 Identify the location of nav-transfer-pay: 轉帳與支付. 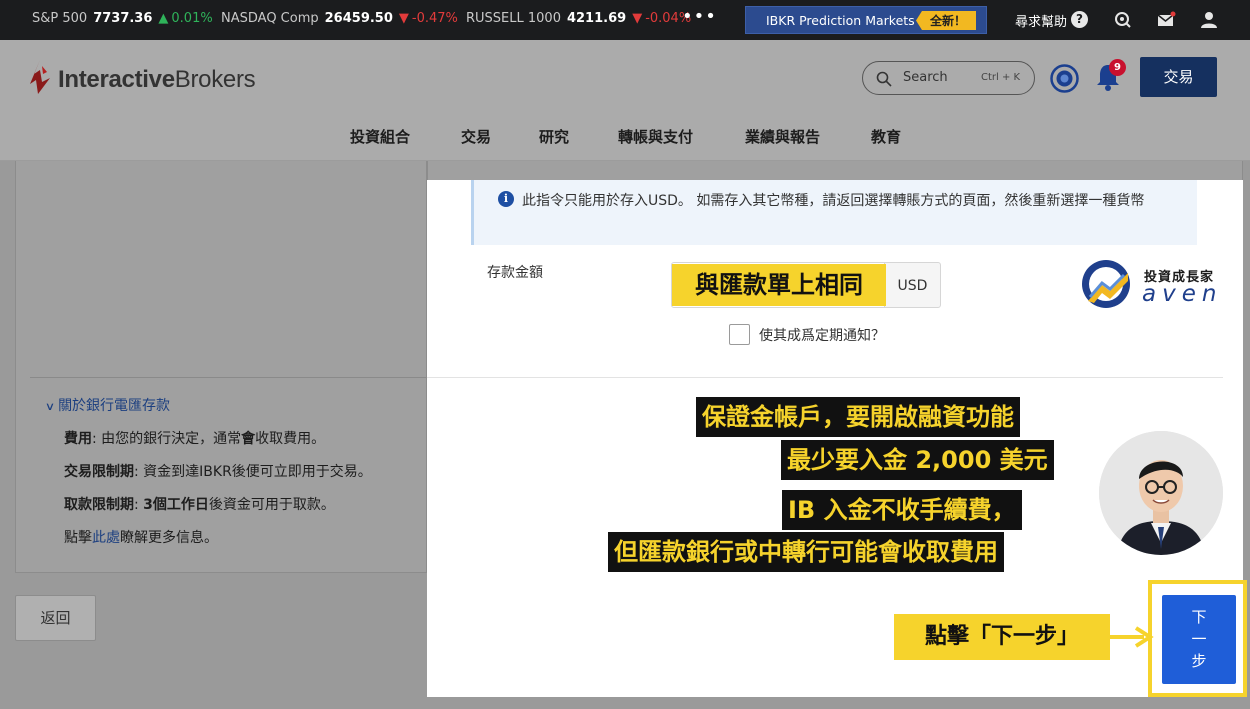
(655, 136).